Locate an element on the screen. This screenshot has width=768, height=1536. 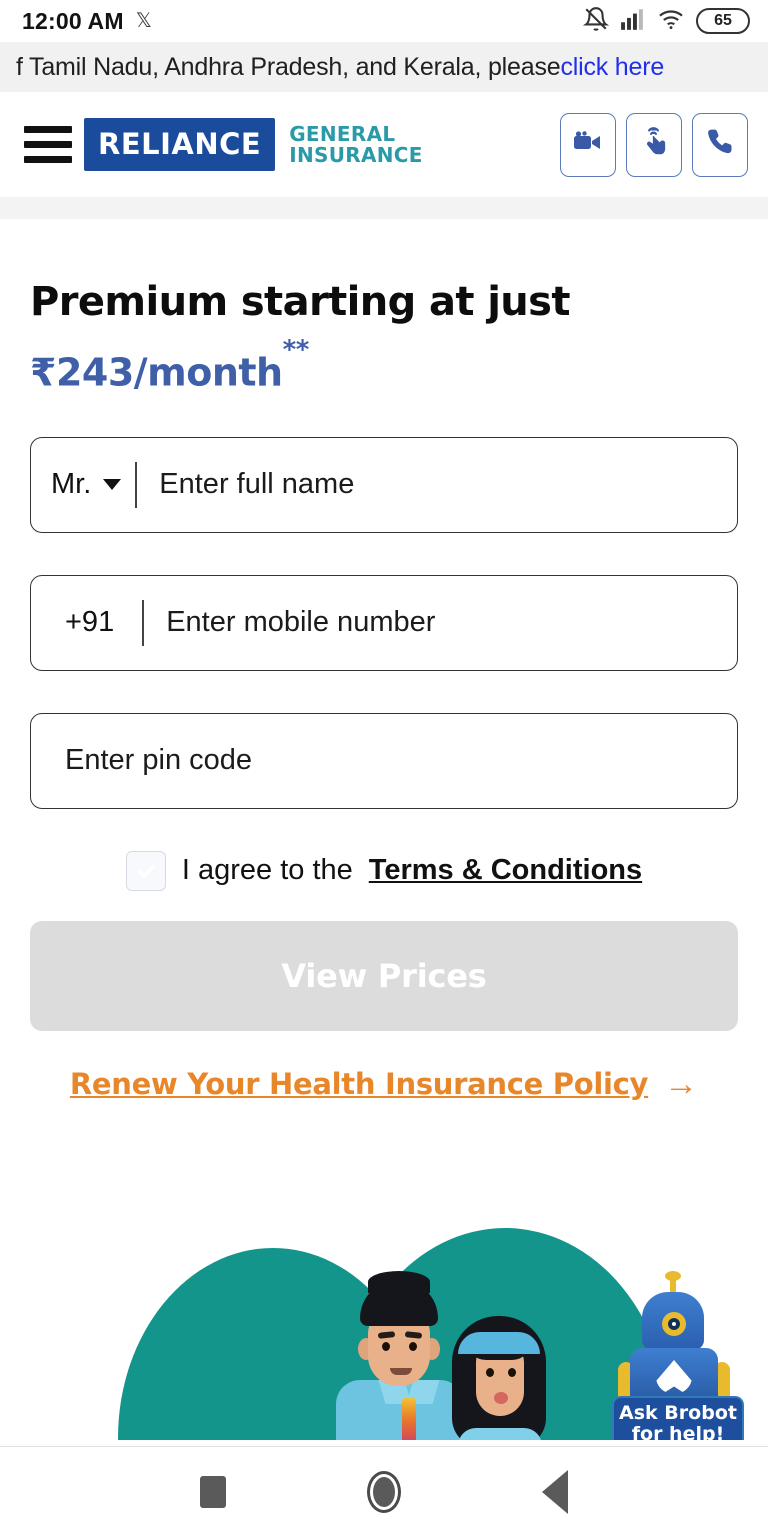
call-us-button is located at coordinates (720, 144).